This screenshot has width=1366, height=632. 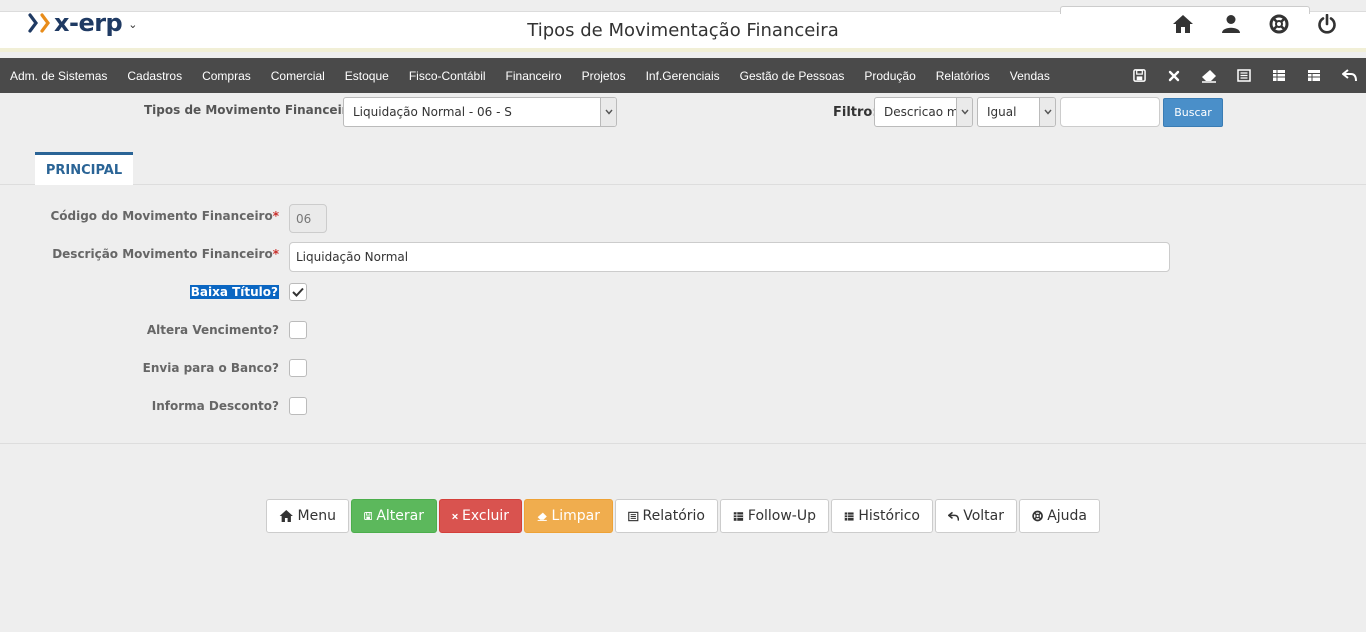 What do you see at coordinates (154, 76) in the screenshot?
I see `menu-item-cadastros: Cadastros` at bounding box center [154, 76].